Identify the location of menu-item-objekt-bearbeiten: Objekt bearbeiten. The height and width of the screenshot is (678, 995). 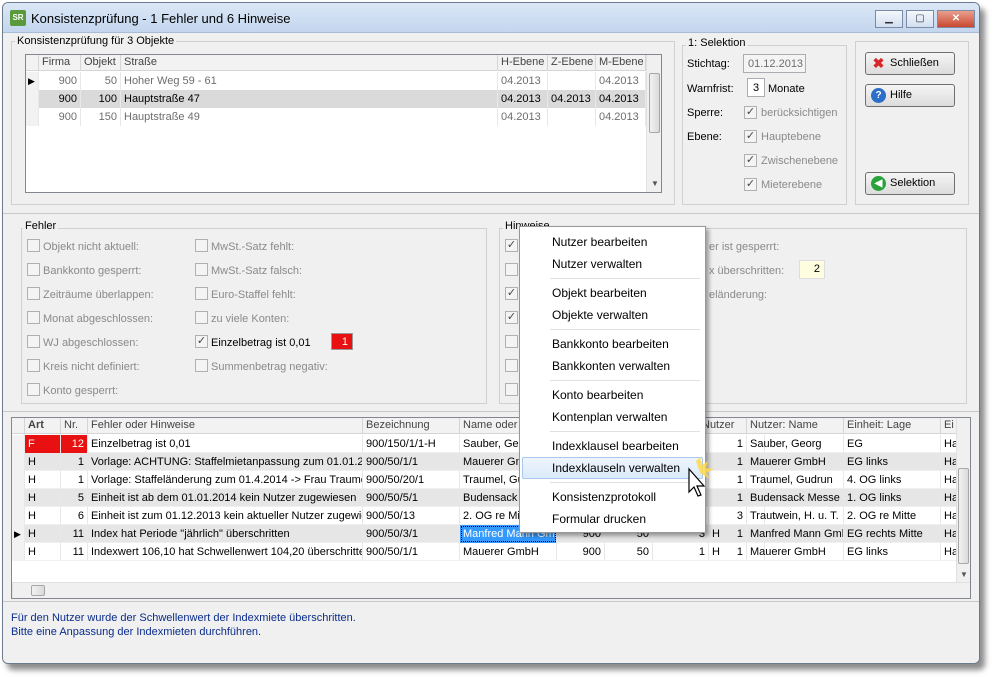
(612, 293).